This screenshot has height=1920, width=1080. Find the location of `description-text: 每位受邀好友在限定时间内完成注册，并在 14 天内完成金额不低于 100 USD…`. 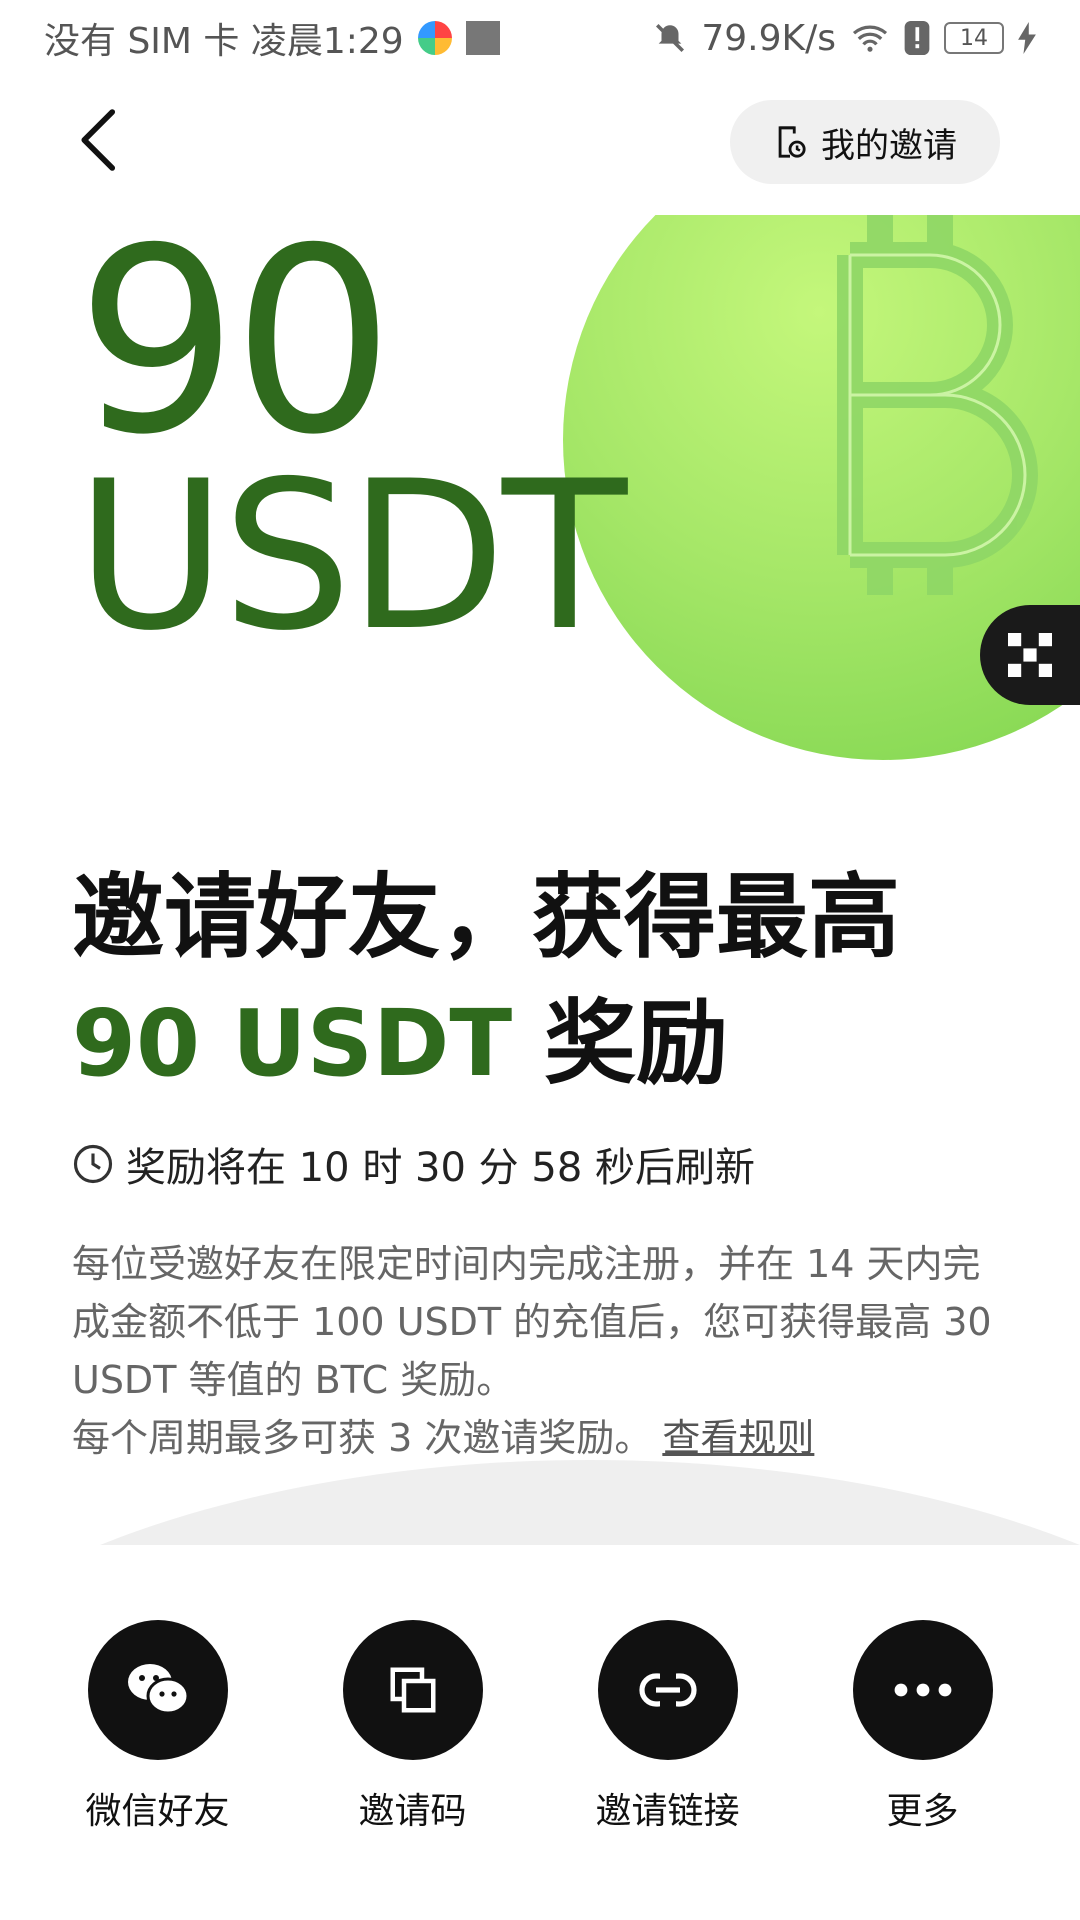

description-text: 每位受邀好友在限定时间内完成注册，并在 14 天内完成金额不低于 100 USD… is located at coordinates (532, 1322).